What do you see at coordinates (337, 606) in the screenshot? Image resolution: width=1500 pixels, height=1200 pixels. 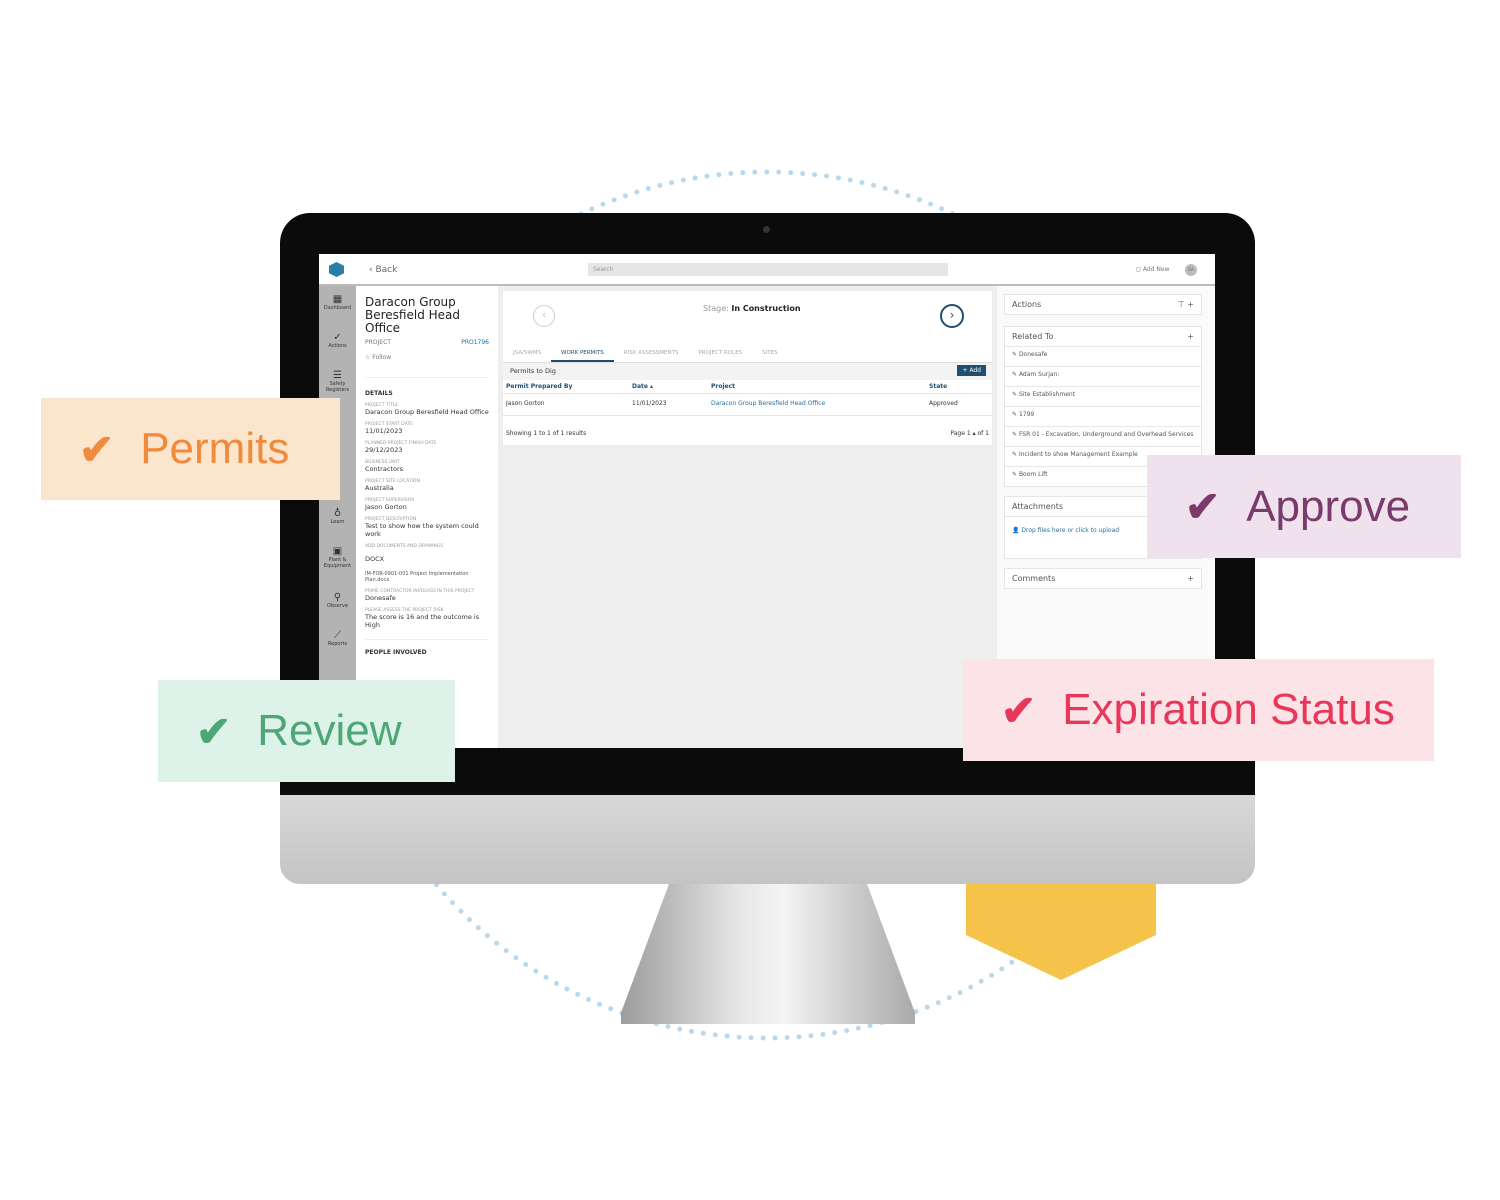 I see `sidebar-label: Observe` at bounding box center [337, 606].